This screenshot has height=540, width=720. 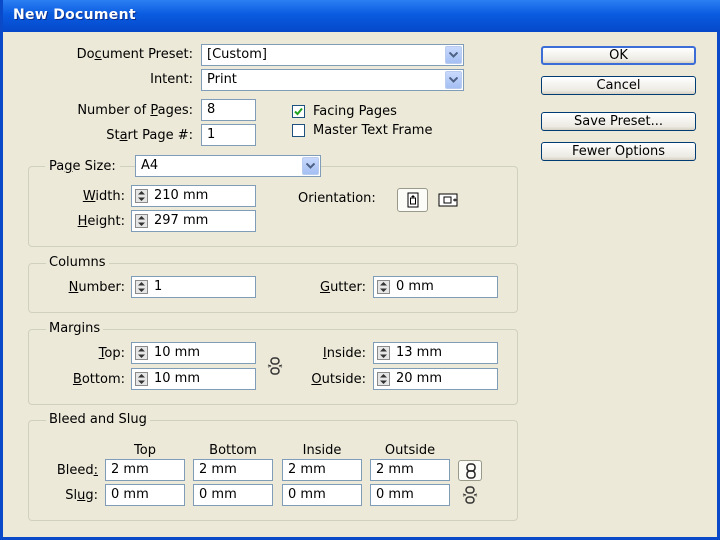 I want to click on title-bar: New Document, so click(x=361, y=16).